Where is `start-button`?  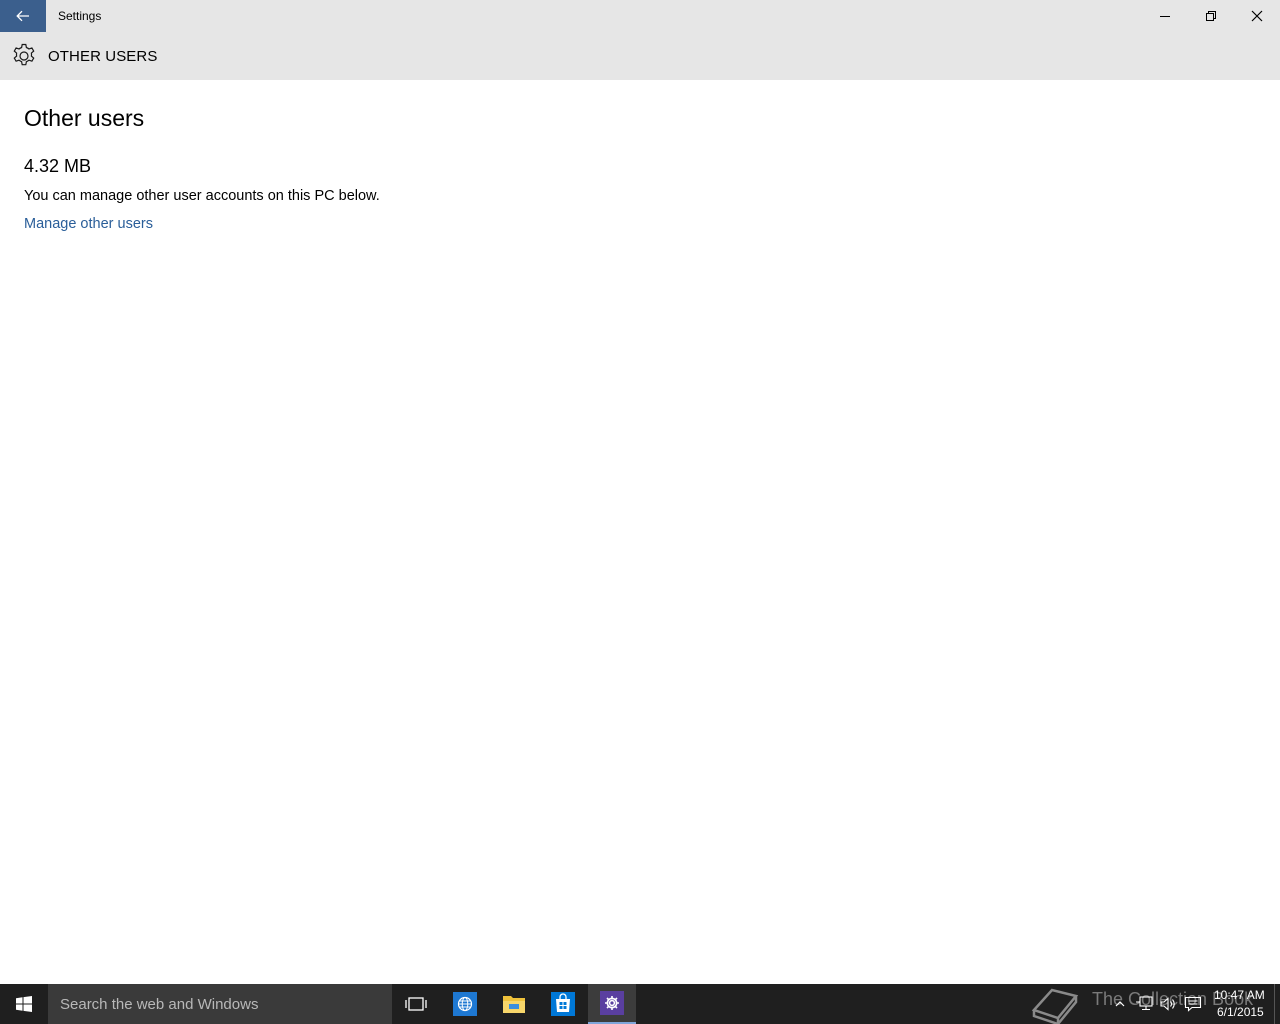
start-button is located at coordinates (24, 1004).